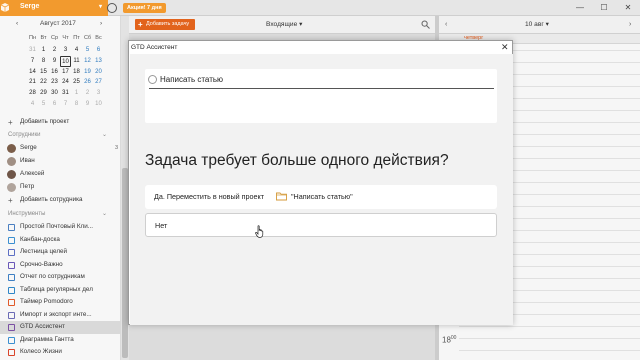 The width and height of the screenshot is (640, 360). Describe the element at coordinates (32, 173) in the screenshot. I see `employee-name: Алексей` at that location.